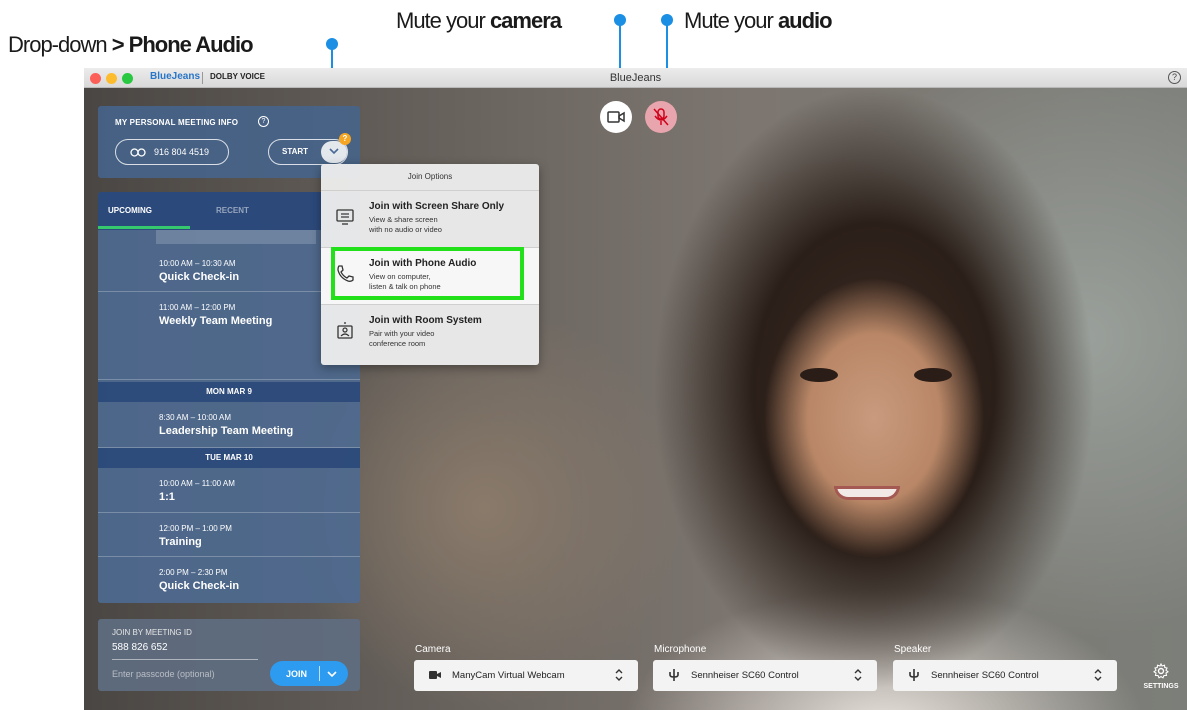 The image size is (1187, 710). Describe the element at coordinates (263, 121) in the screenshot. I see `info-help-icon: ?` at that location.